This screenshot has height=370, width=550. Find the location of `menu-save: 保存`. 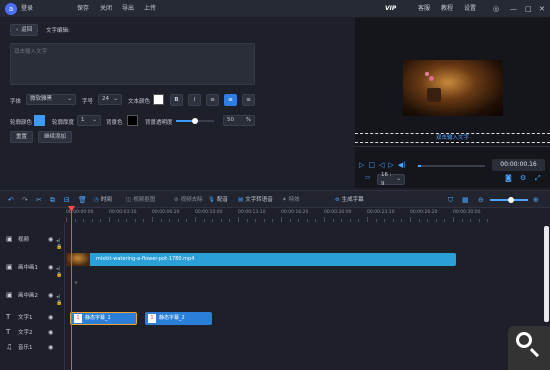

menu-save: 保存 is located at coordinates (83, 9).